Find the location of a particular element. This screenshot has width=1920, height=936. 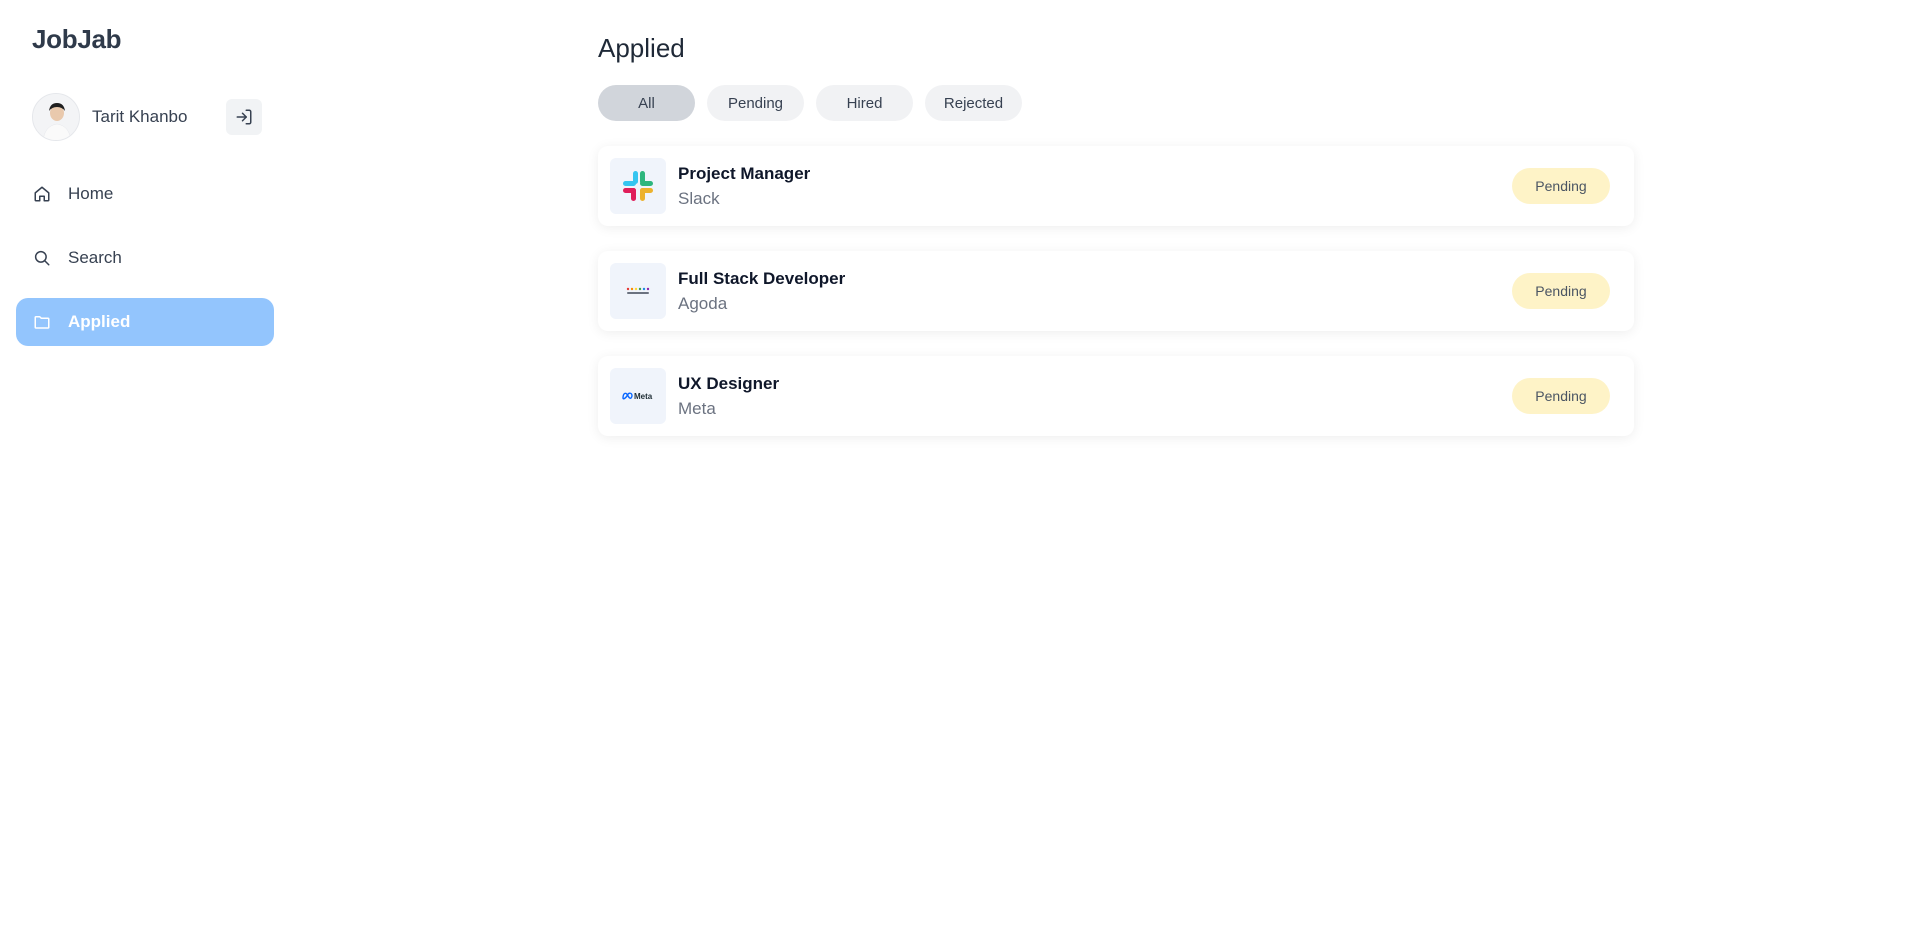

job-card: Project Manager Slack Pending is located at coordinates (1116, 186).